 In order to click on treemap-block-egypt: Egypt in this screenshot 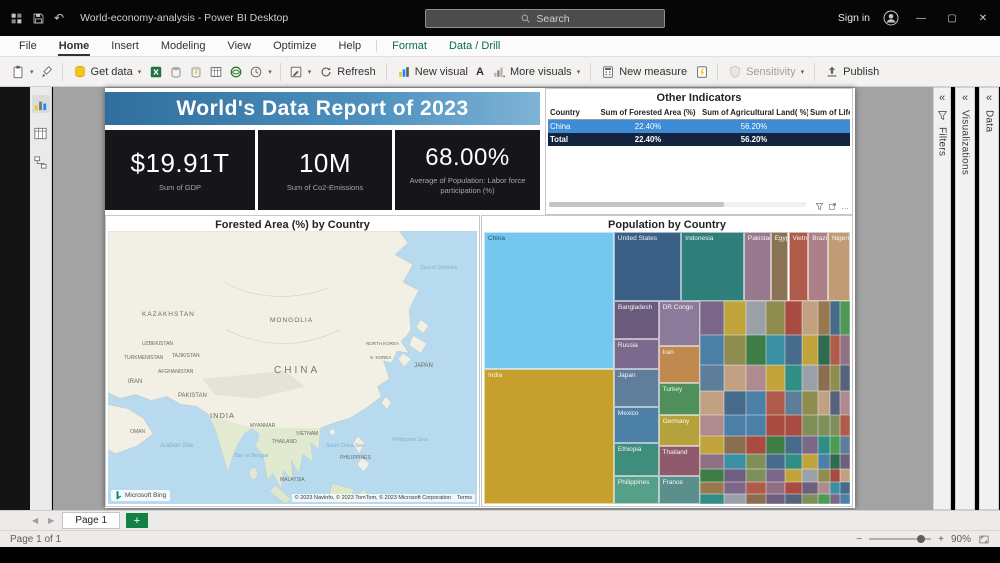, I will do `click(779, 267)`.